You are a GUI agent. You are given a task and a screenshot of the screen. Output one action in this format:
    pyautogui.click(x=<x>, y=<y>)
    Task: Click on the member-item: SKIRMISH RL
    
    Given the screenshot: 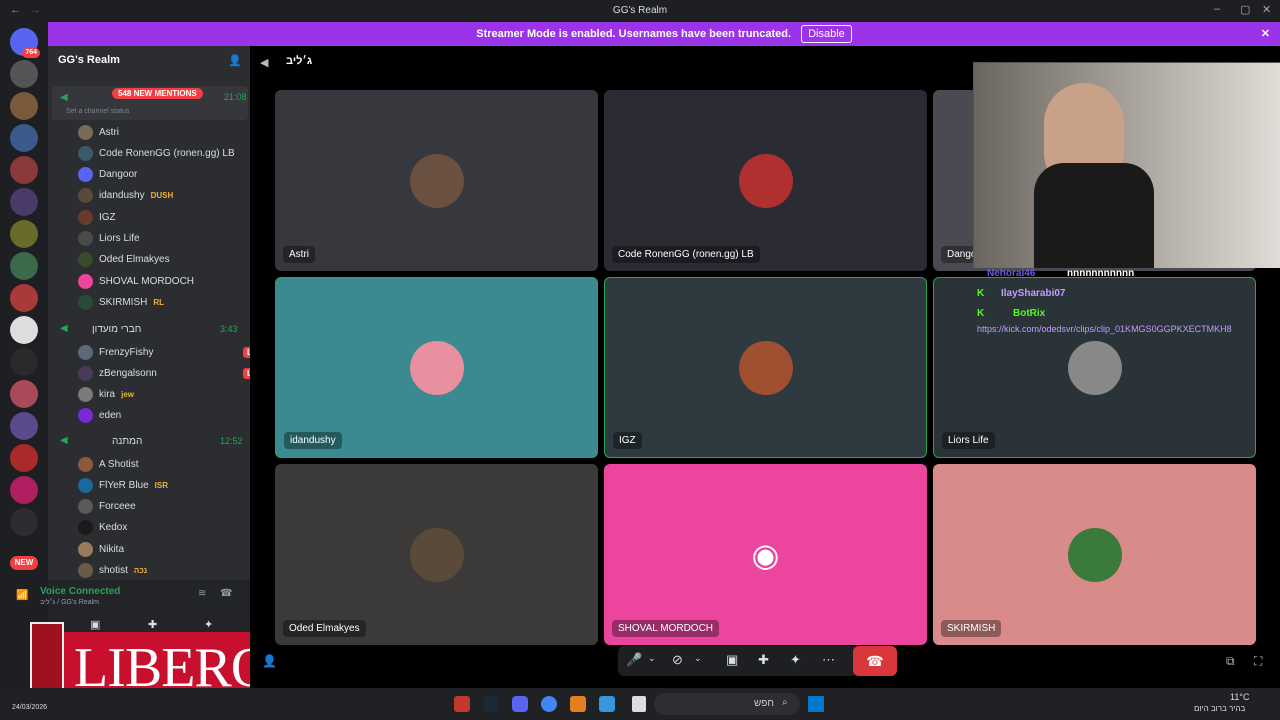 What is the action you would take?
    pyautogui.click(x=121, y=302)
    